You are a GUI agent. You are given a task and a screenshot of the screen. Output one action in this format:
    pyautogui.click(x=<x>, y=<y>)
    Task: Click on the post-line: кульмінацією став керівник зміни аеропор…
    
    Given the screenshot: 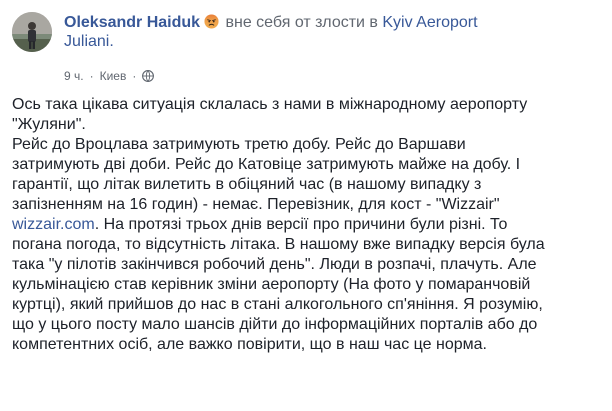 What is the action you would take?
    pyautogui.click(x=271, y=284)
    